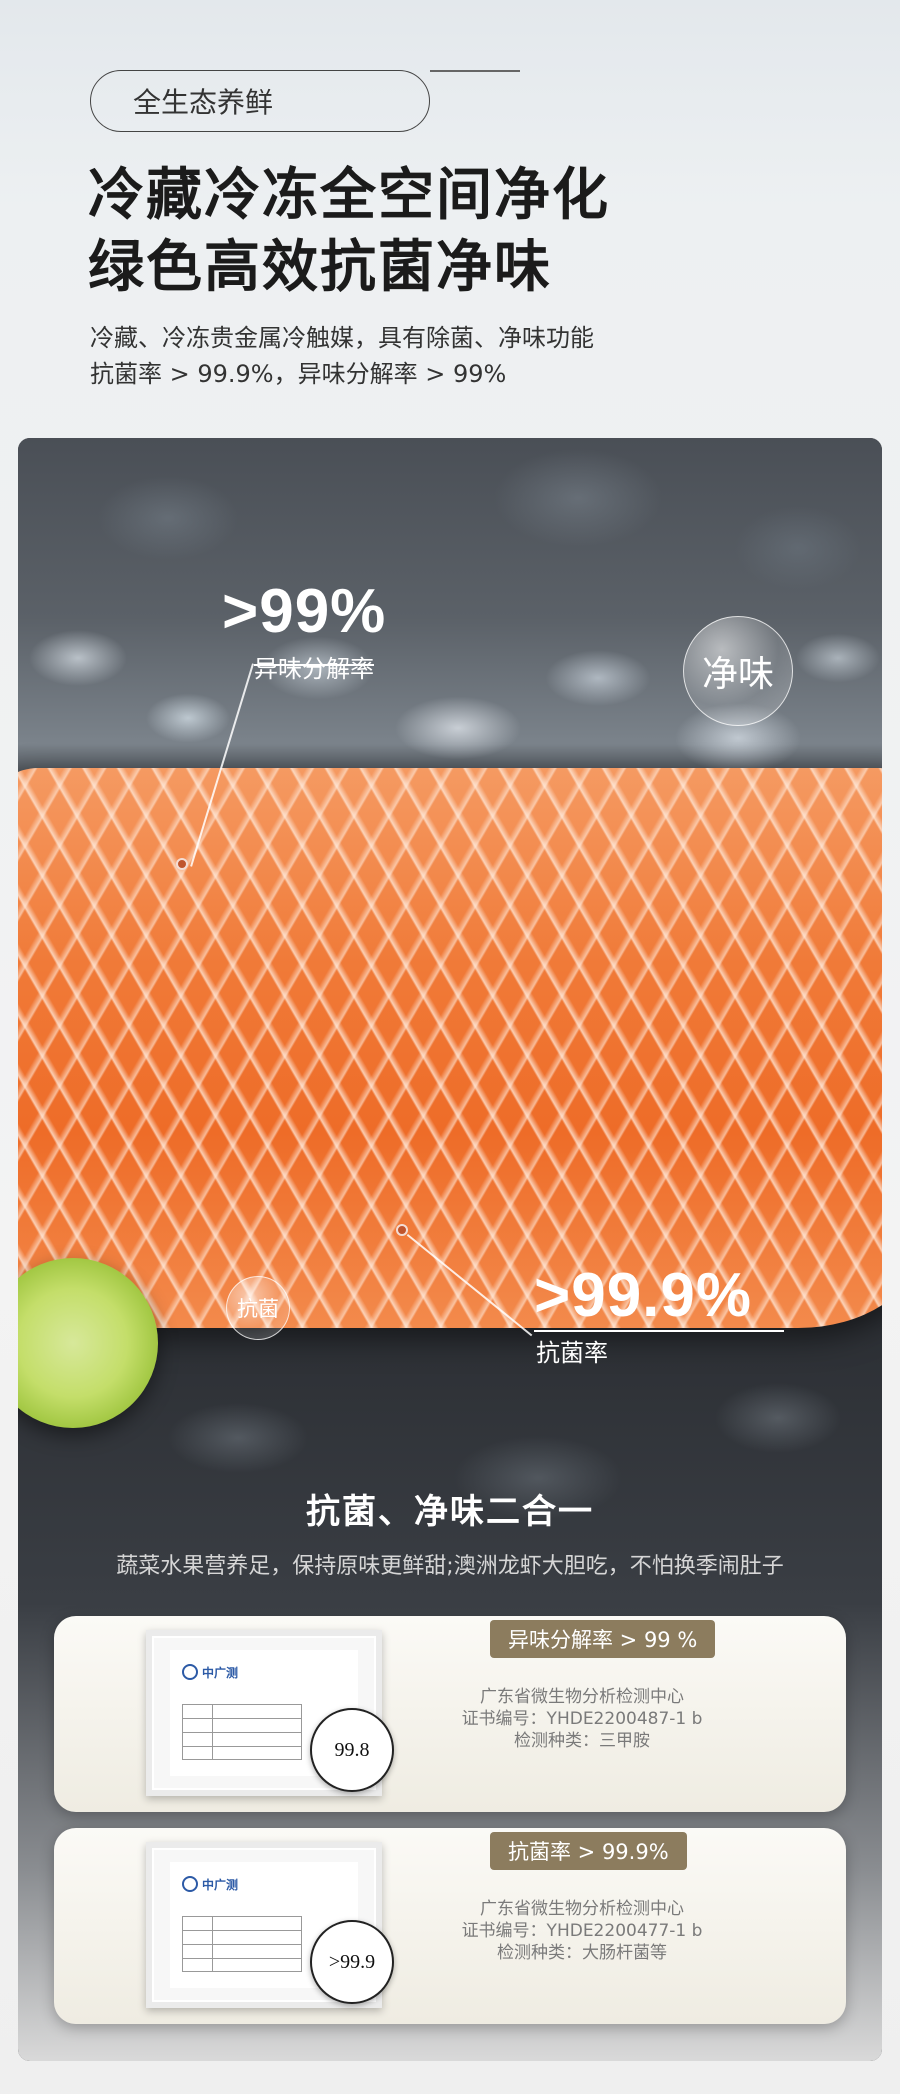  I want to click on deodorize-bubble: 净味, so click(738, 671).